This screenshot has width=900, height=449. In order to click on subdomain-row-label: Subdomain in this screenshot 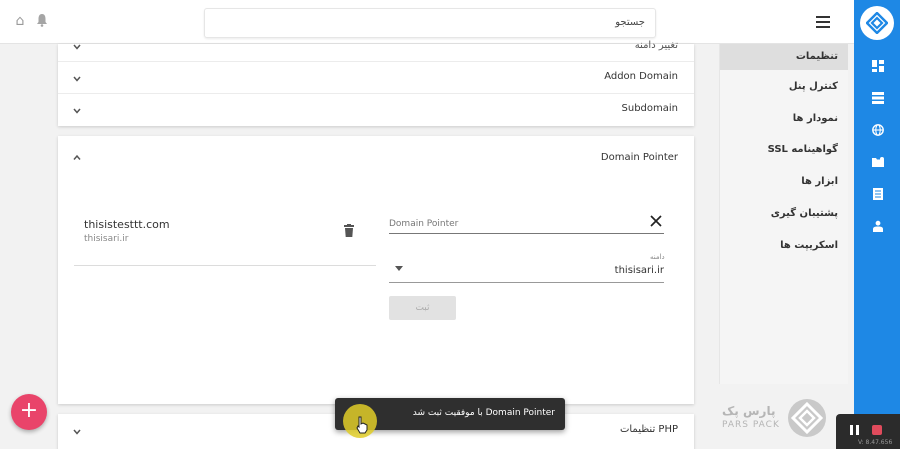, I will do `click(650, 108)`.